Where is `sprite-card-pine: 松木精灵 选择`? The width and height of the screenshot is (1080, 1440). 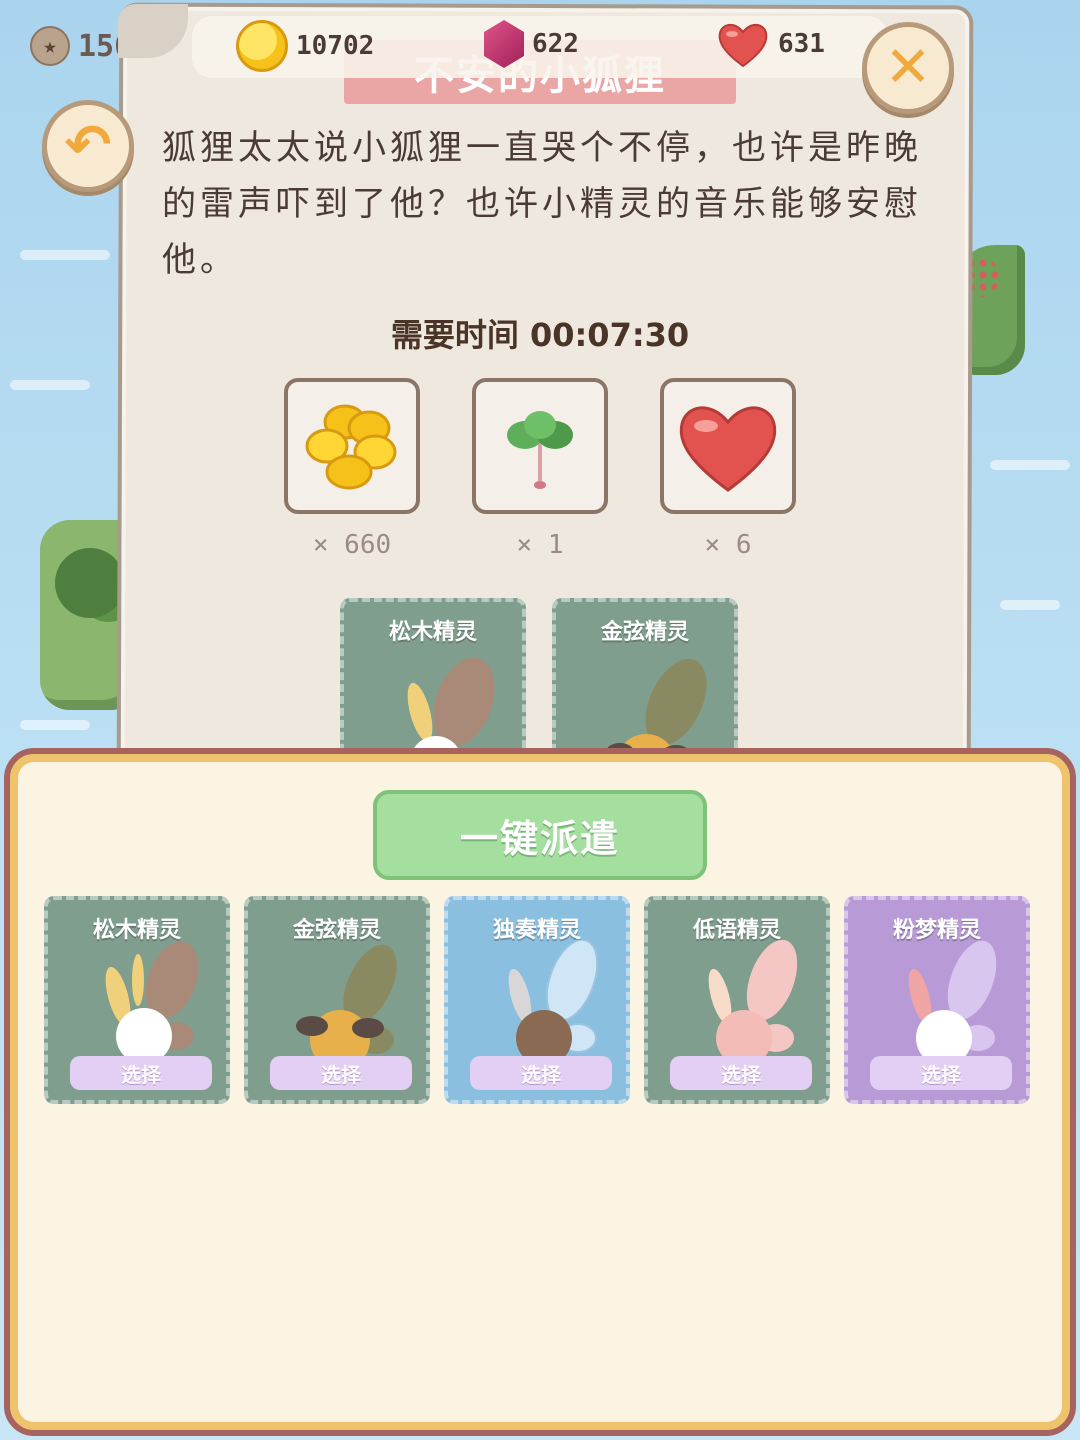
sprite-card-pine: 松木精灵 选择 is located at coordinates (137, 1000).